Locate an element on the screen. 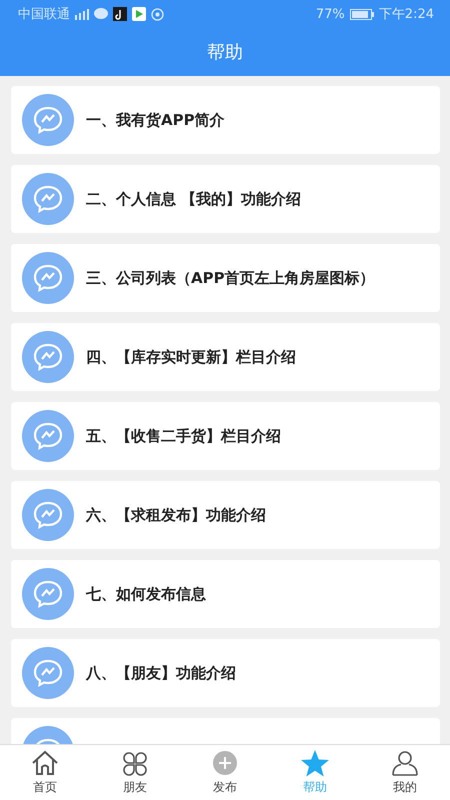 The width and height of the screenshot is (450, 800). clock-time: 下午2:24 is located at coordinates (406, 14).